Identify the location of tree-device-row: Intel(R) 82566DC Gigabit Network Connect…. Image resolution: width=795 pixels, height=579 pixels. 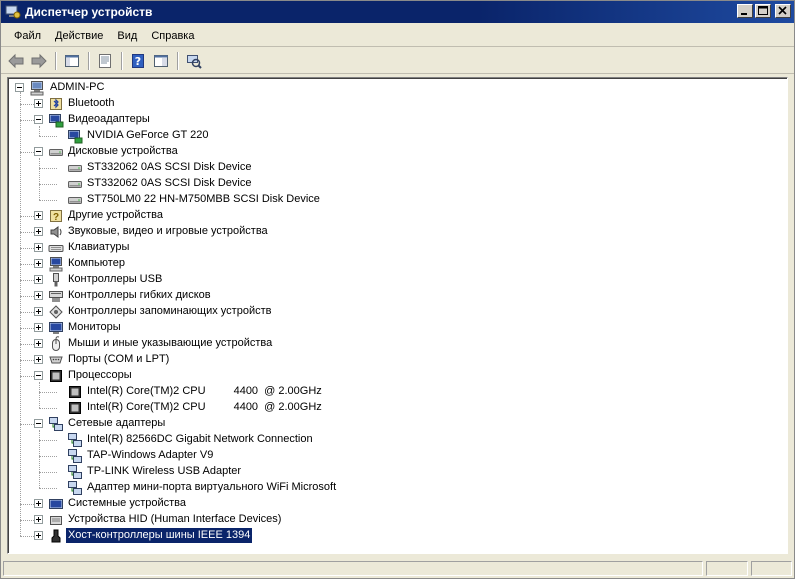
(397, 440).